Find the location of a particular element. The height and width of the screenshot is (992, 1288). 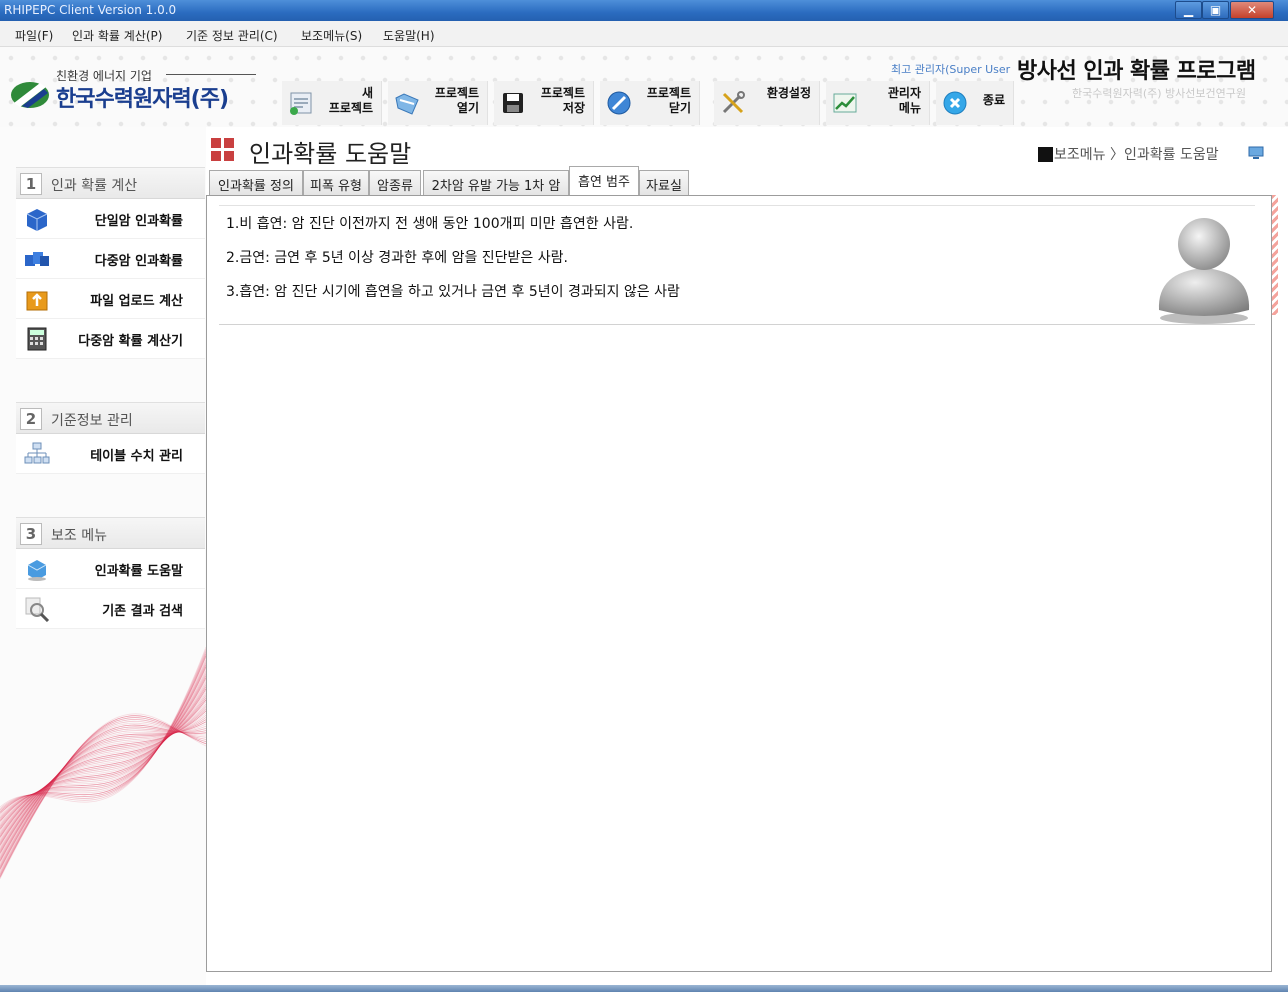

user-avatar-icon is located at coordinates (1204, 271).